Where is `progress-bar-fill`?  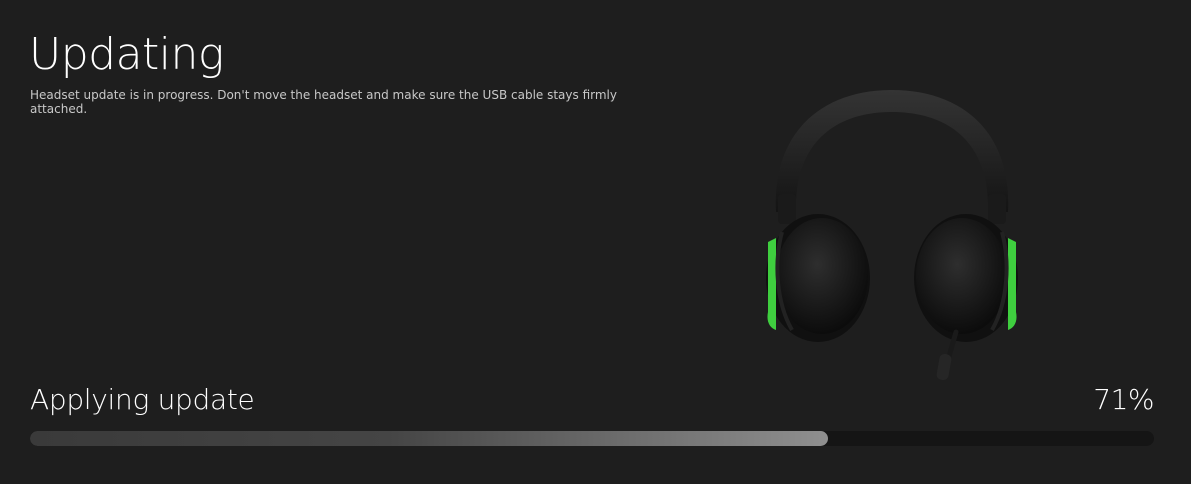 progress-bar-fill is located at coordinates (429, 438).